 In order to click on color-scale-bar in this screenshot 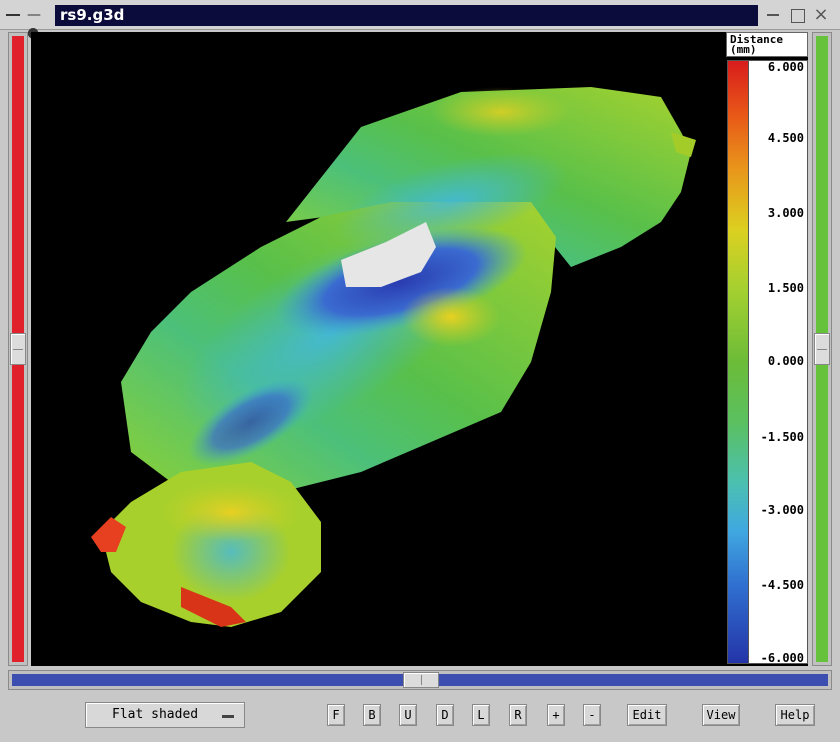, I will do `click(738, 362)`.